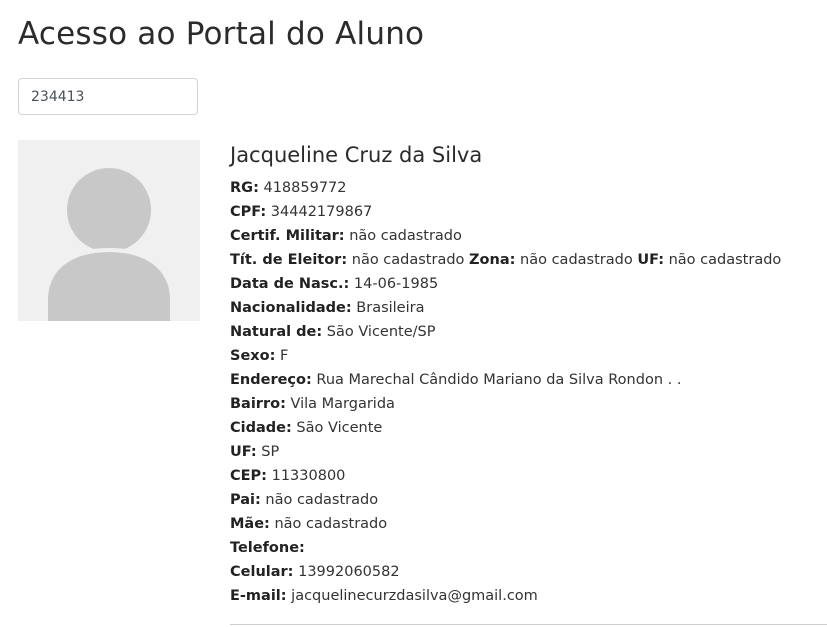  What do you see at coordinates (525, 524) in the screenshot?
I see `field-mae: Mãe: não cadastrado` at bounding box center [525, 524].